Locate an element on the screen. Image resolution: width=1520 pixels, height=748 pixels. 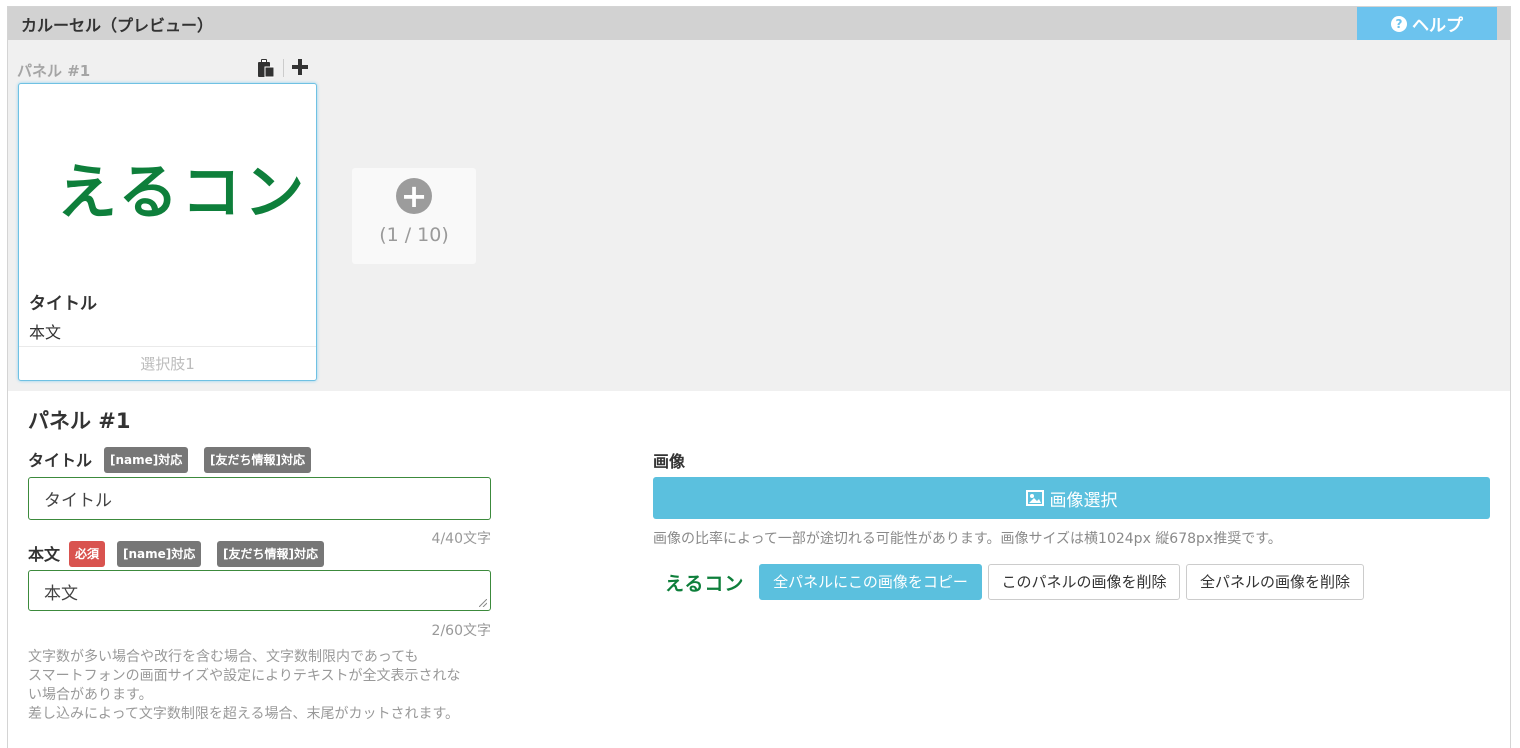
body-label: 本文 is located at coordinates (44, 554).